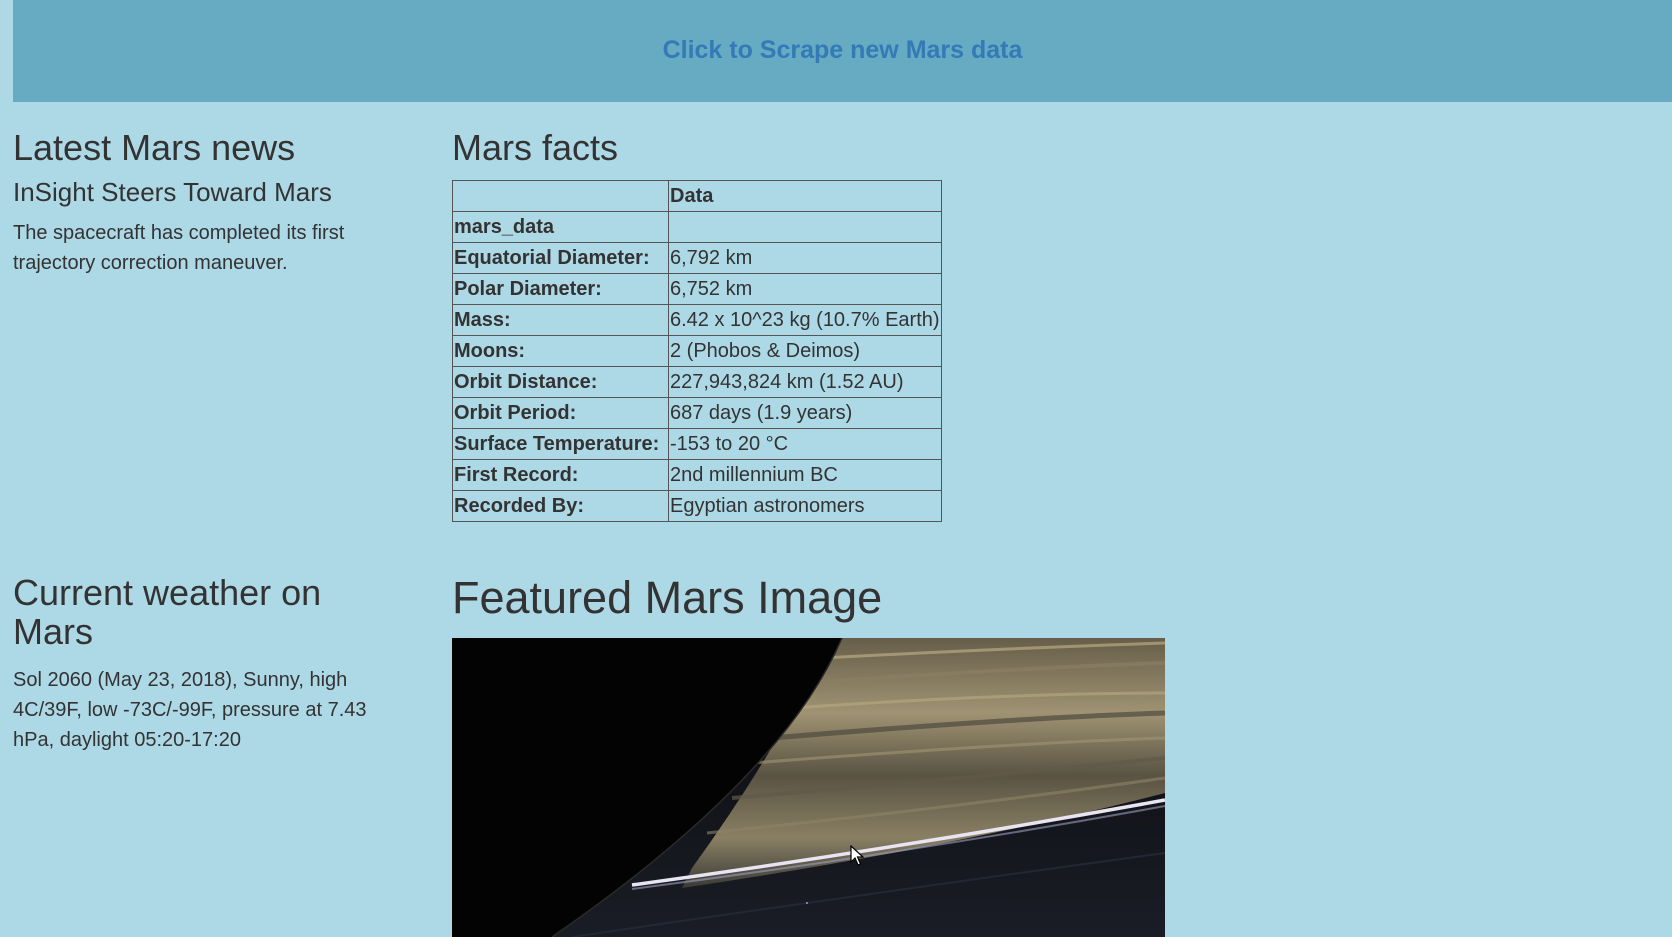 This screenshot has height=937, width=1672. I want to click on fact-label: Polar Diameter:, so click(560, 289).